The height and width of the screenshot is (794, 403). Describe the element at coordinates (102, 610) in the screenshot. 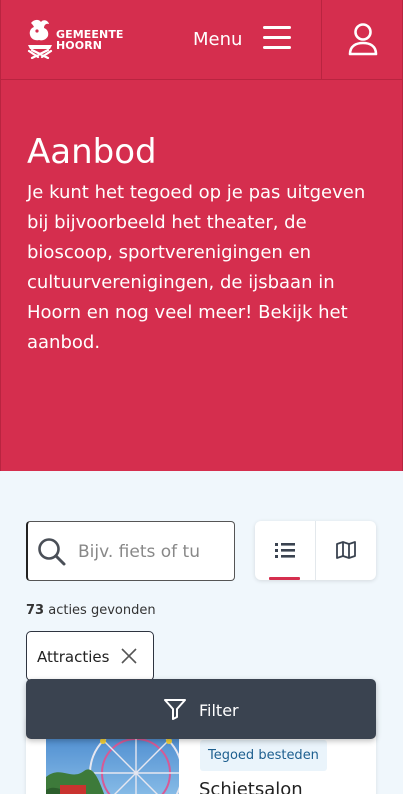

I see `result-count-label: acties gevonden` at that location.